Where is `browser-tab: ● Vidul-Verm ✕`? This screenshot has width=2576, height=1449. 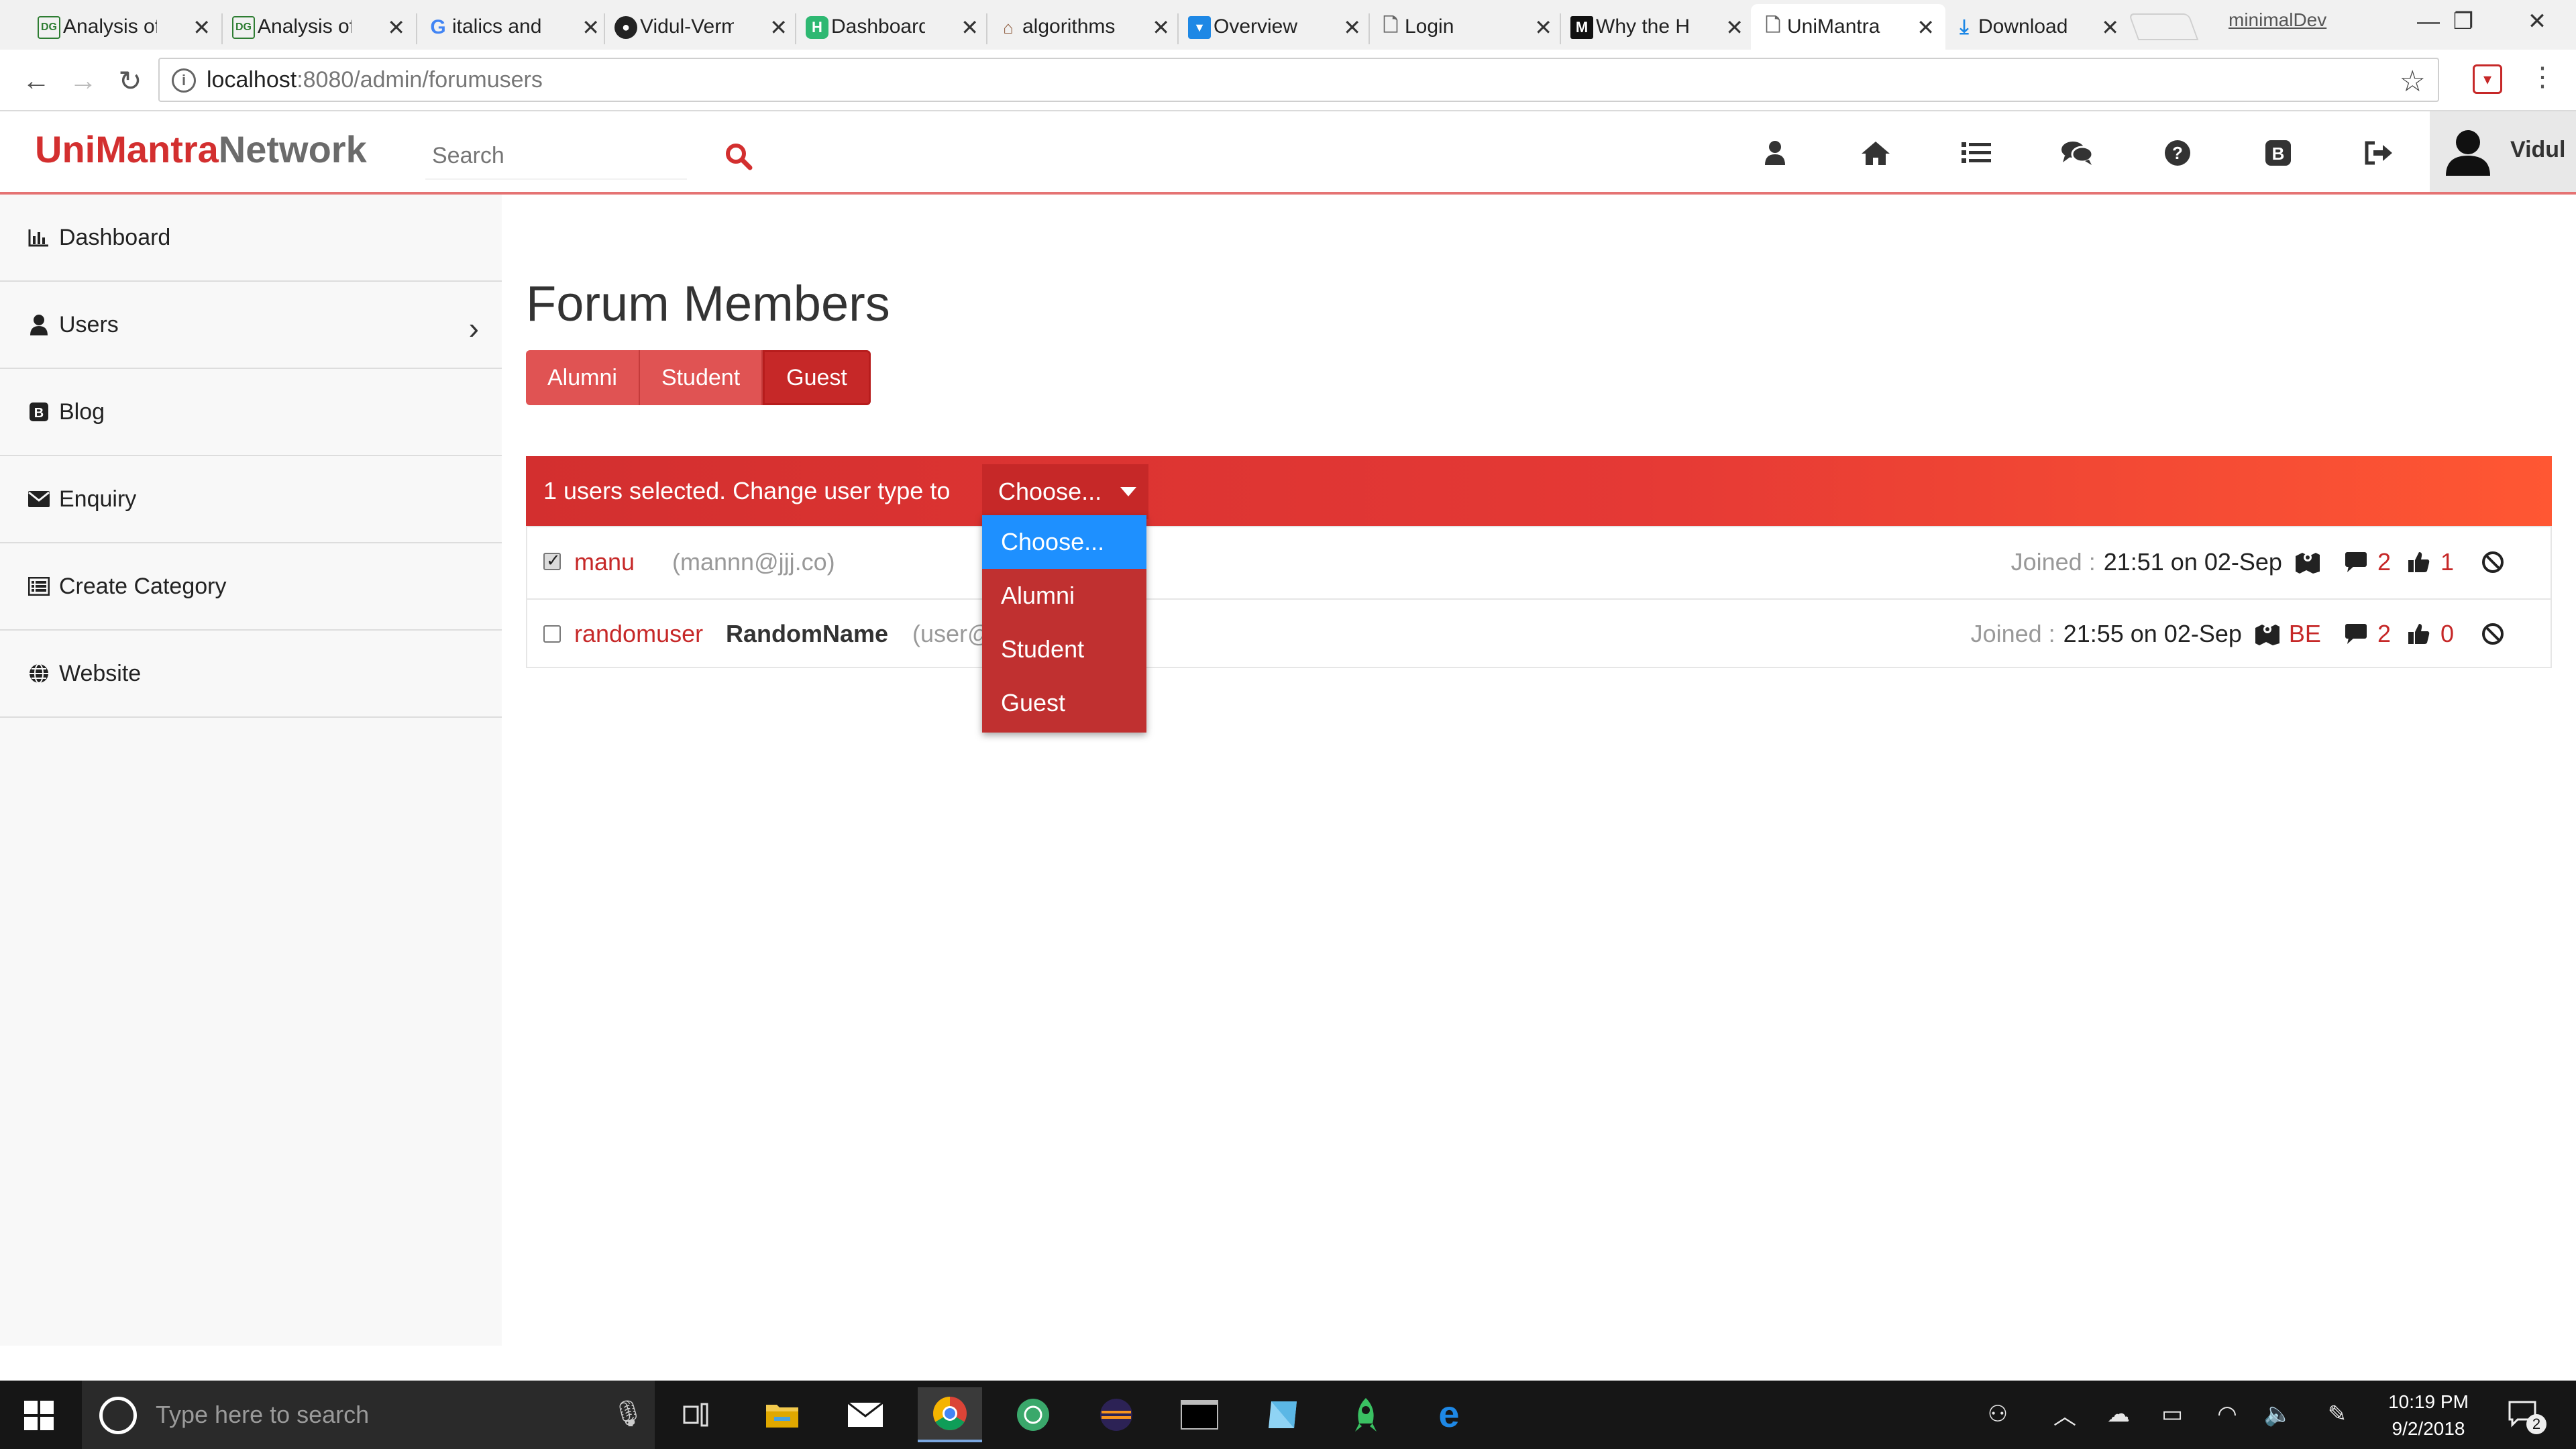
browser-tab: ● Vidul-Verm ✕ is located at coordinates (701, 27).